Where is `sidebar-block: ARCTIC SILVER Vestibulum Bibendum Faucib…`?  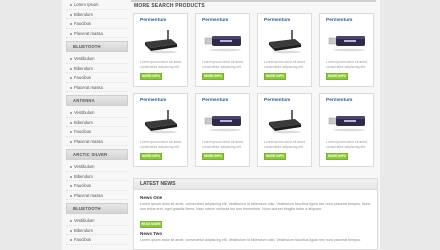
sidebar-block: ARCTIC SILVER Vestibulum Bibendum Faucib… is located at coordinates (97, 174).